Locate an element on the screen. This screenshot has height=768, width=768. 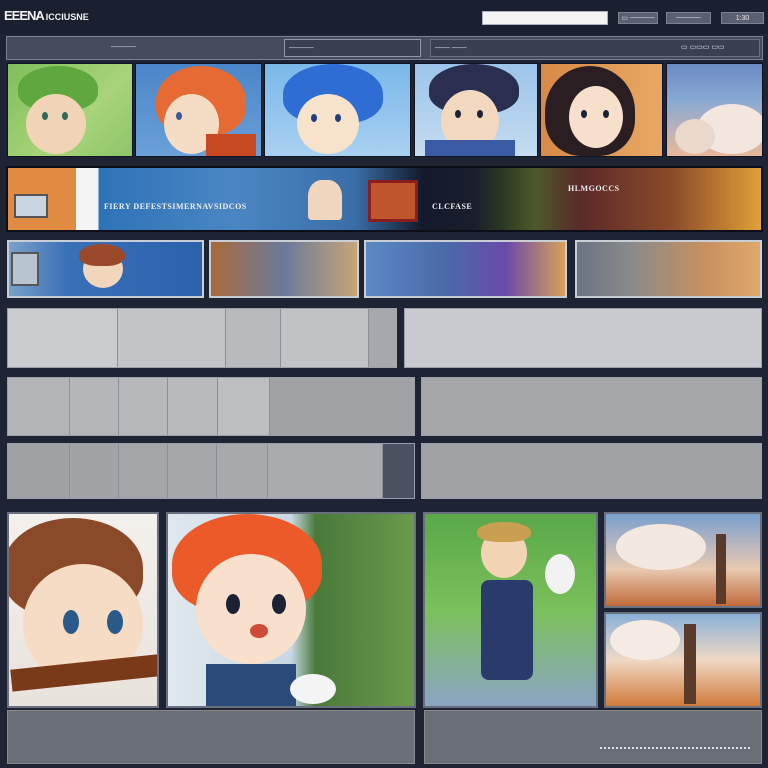
toolbar-item-1: ───── is located at coordinates (124, 48).